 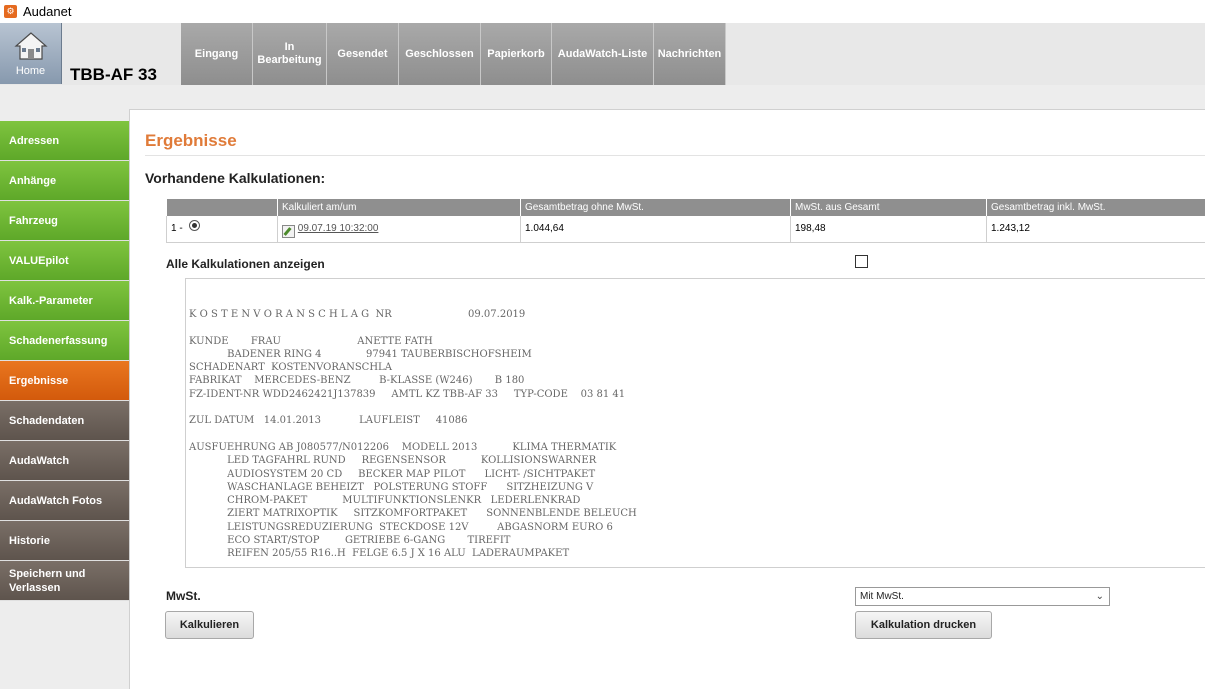 I want to click on sidebar-item-valuepilot: VALUEpilot, so click(x=64, y=261).